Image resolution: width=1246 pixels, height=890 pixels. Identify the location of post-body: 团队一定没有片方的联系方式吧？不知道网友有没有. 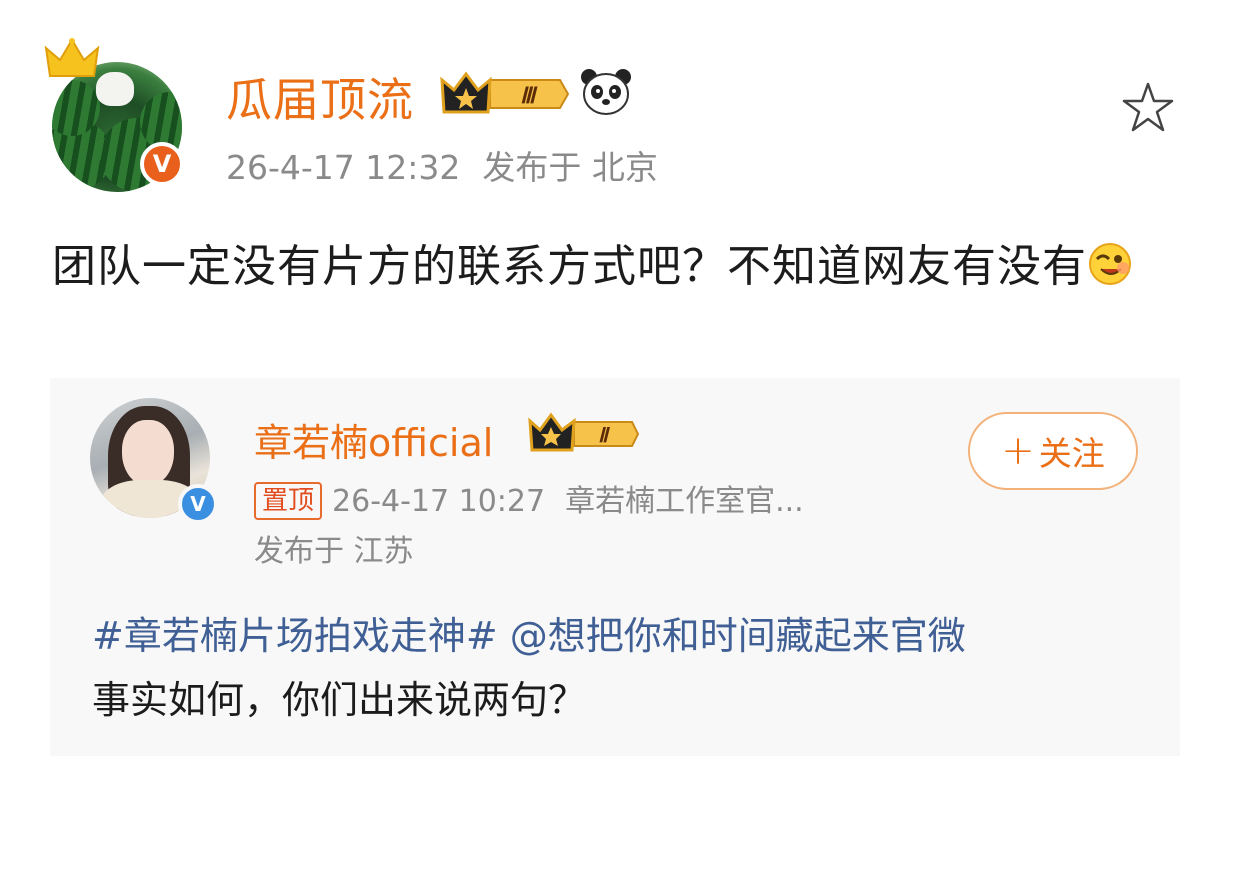
(622, 267).